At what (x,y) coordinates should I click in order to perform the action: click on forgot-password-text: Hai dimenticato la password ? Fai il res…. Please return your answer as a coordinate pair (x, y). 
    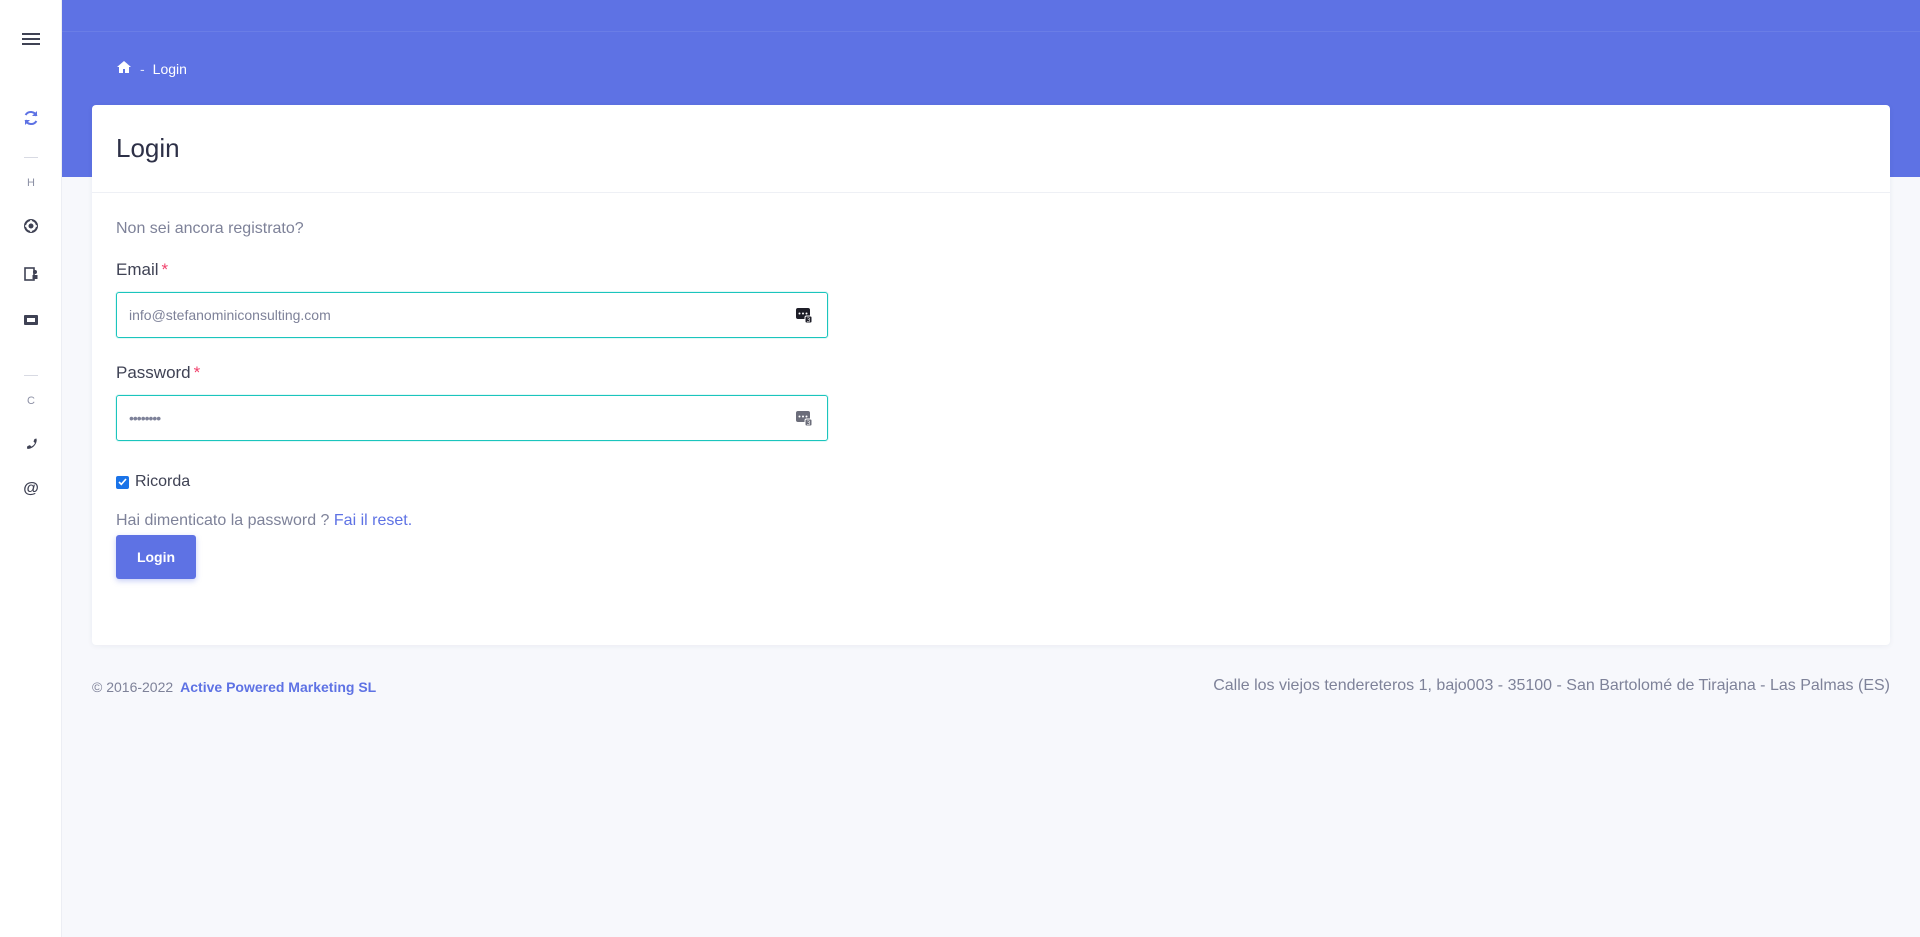
    Looking at the image, I should click on (264, 521).